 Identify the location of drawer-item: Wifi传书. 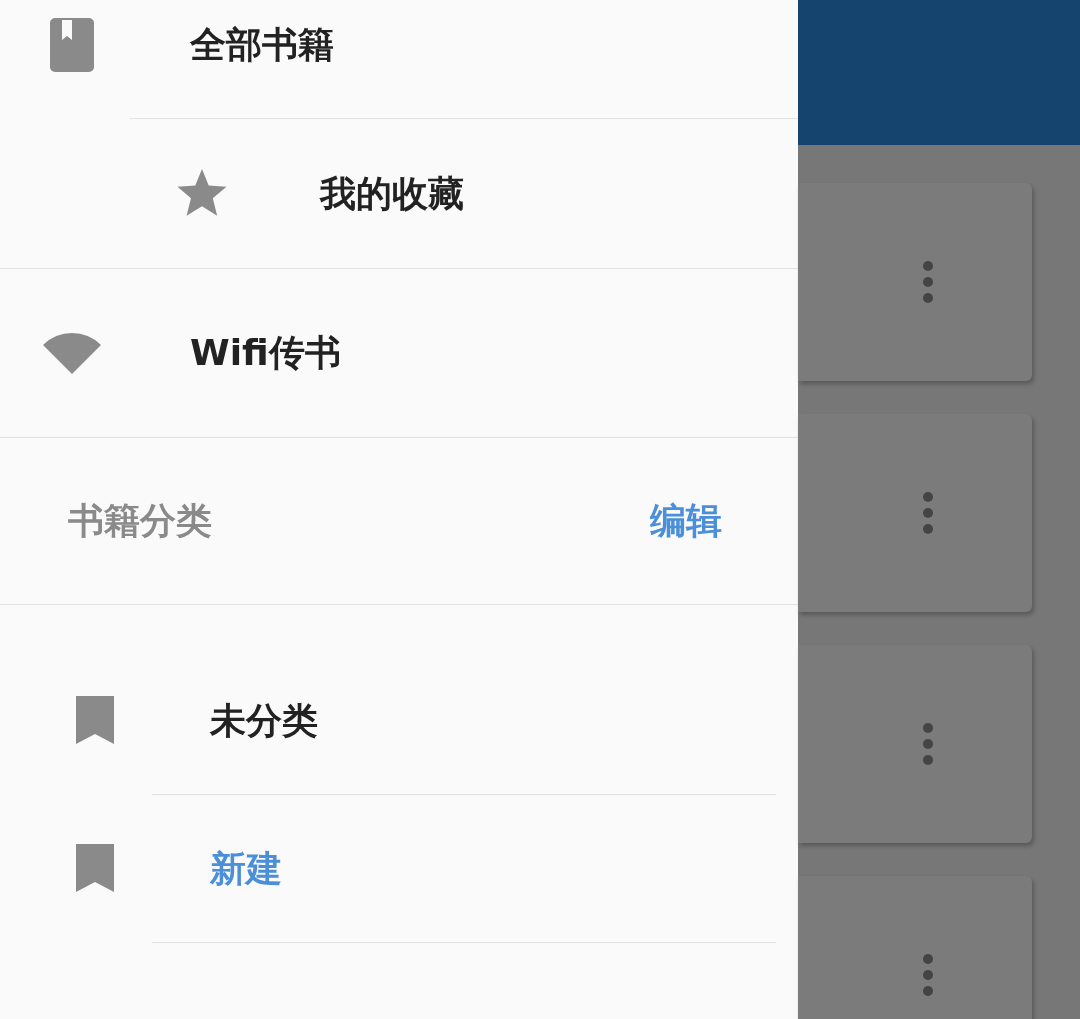
(399, 352).